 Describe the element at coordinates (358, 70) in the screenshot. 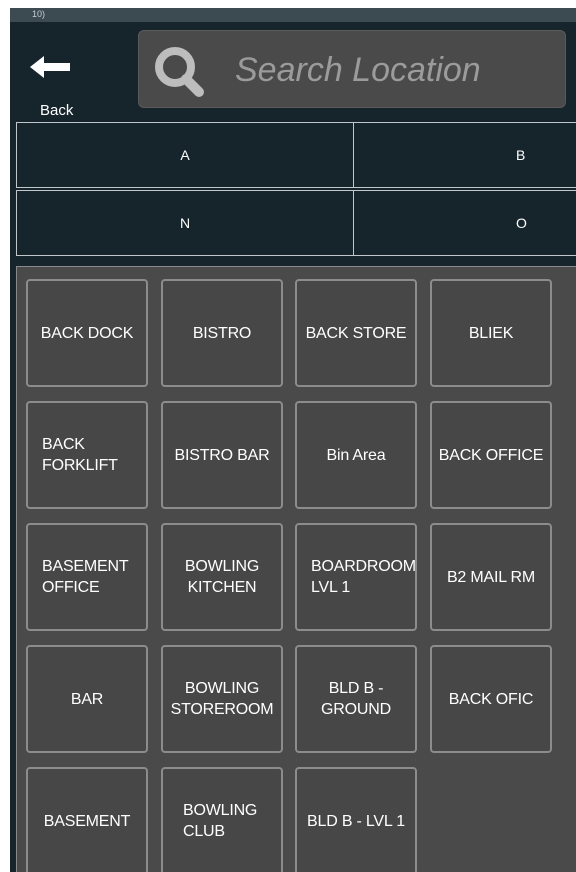

I see `search-placeholder: Search Location` at that location.